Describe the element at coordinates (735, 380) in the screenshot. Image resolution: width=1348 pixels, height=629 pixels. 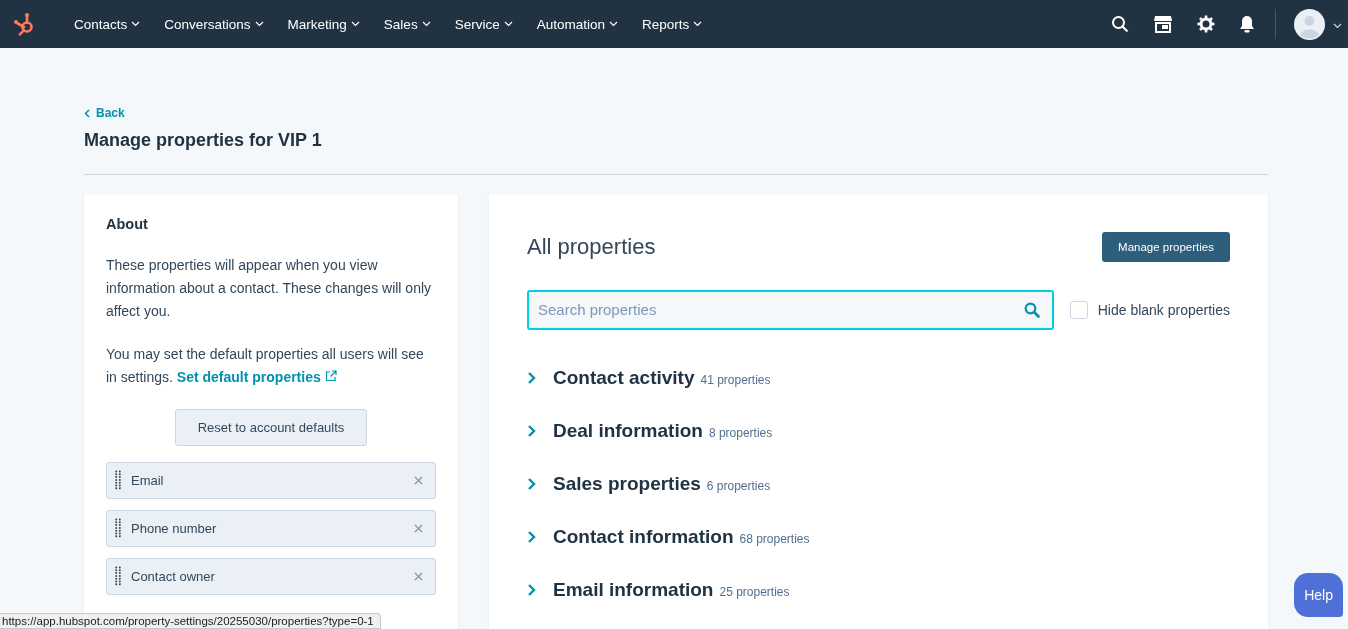
I see `property-count: 41 properties` at that location.